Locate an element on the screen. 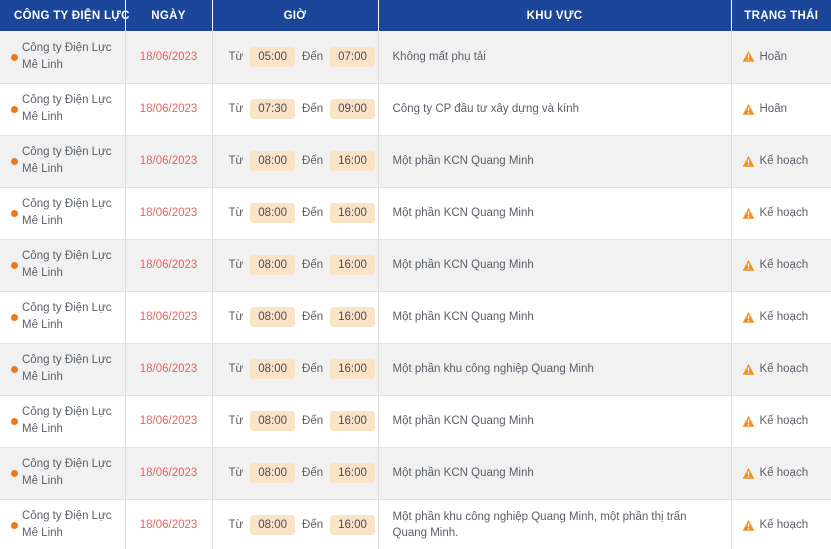  time-from-value: 07:30 is located at coordinates (273, 109).